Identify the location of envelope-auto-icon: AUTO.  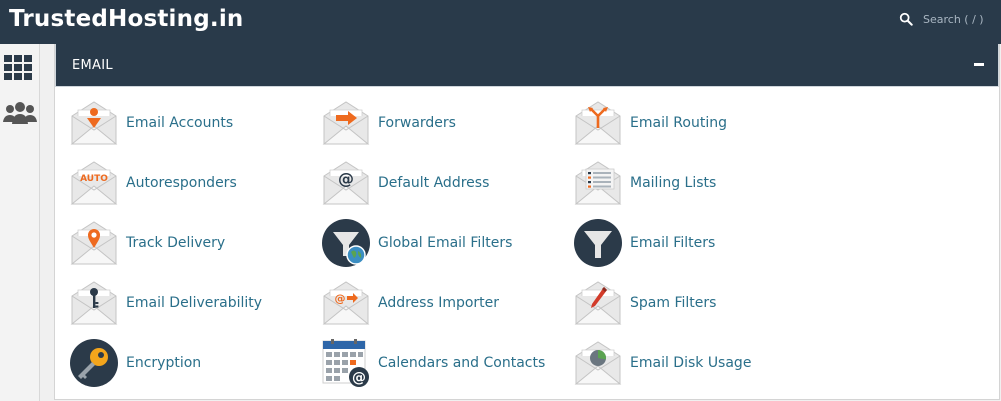
(94, 183).